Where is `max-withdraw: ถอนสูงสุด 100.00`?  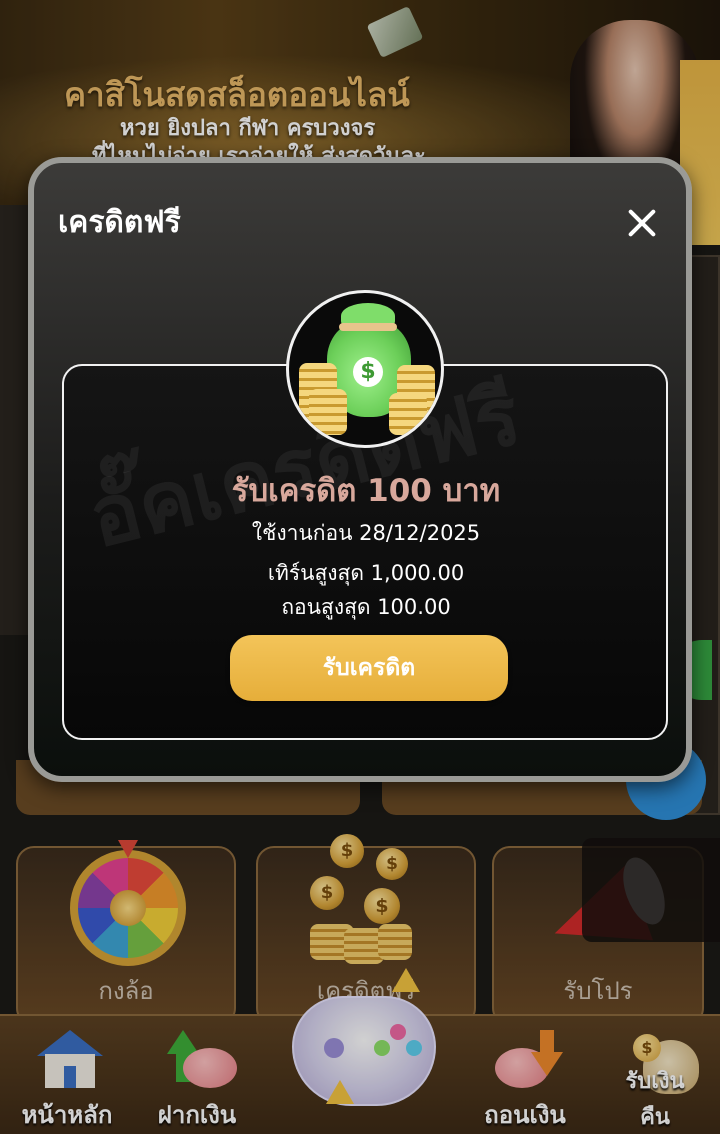 max-withdraw: ถอนสูงสุด 100.00 is located at coordinates (366, 607).